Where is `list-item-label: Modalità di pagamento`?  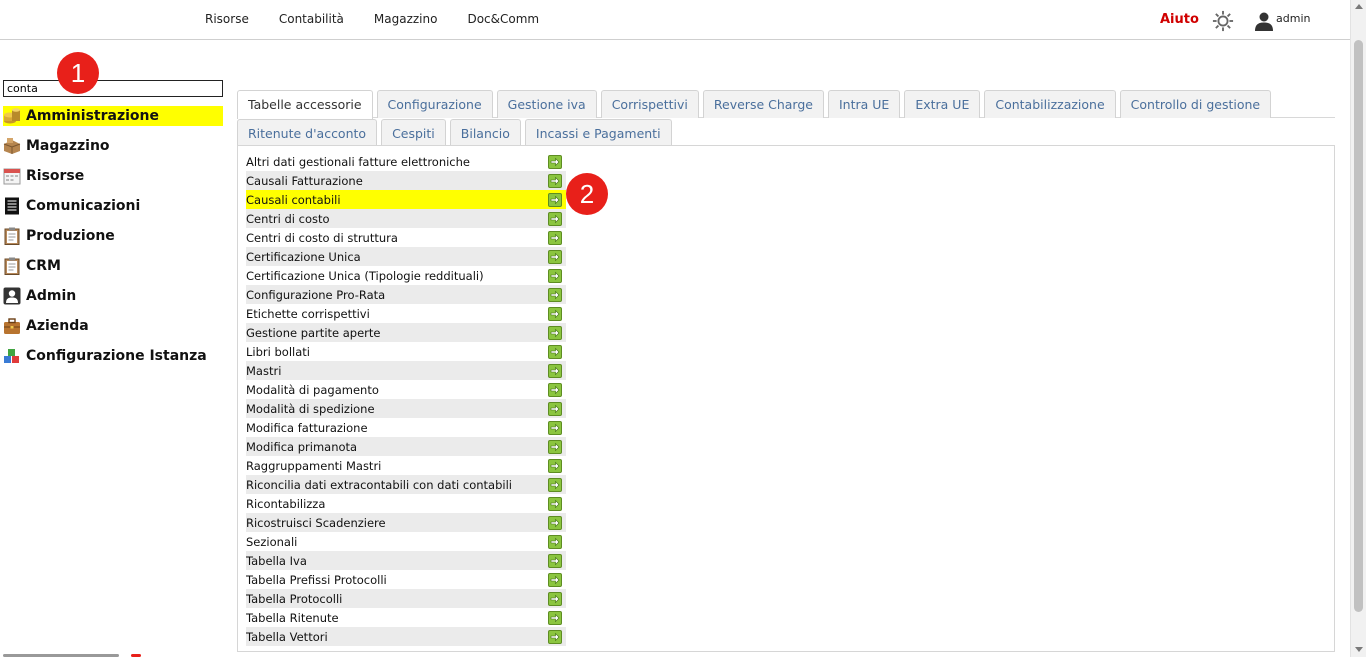
list-item-label: Modalità di pagamento is located at coordinates (397, 390).